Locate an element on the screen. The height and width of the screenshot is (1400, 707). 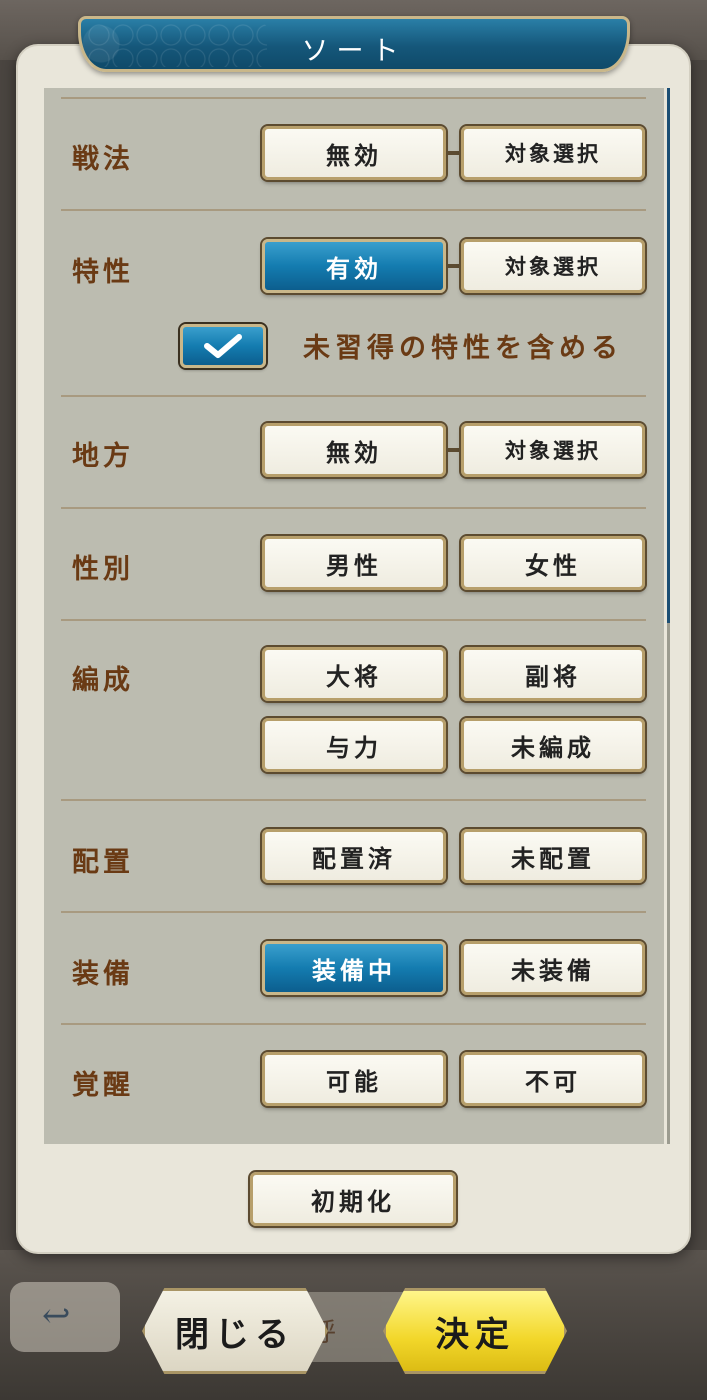
row-label-equipment: 装備 is located at coordinates (103, 974).